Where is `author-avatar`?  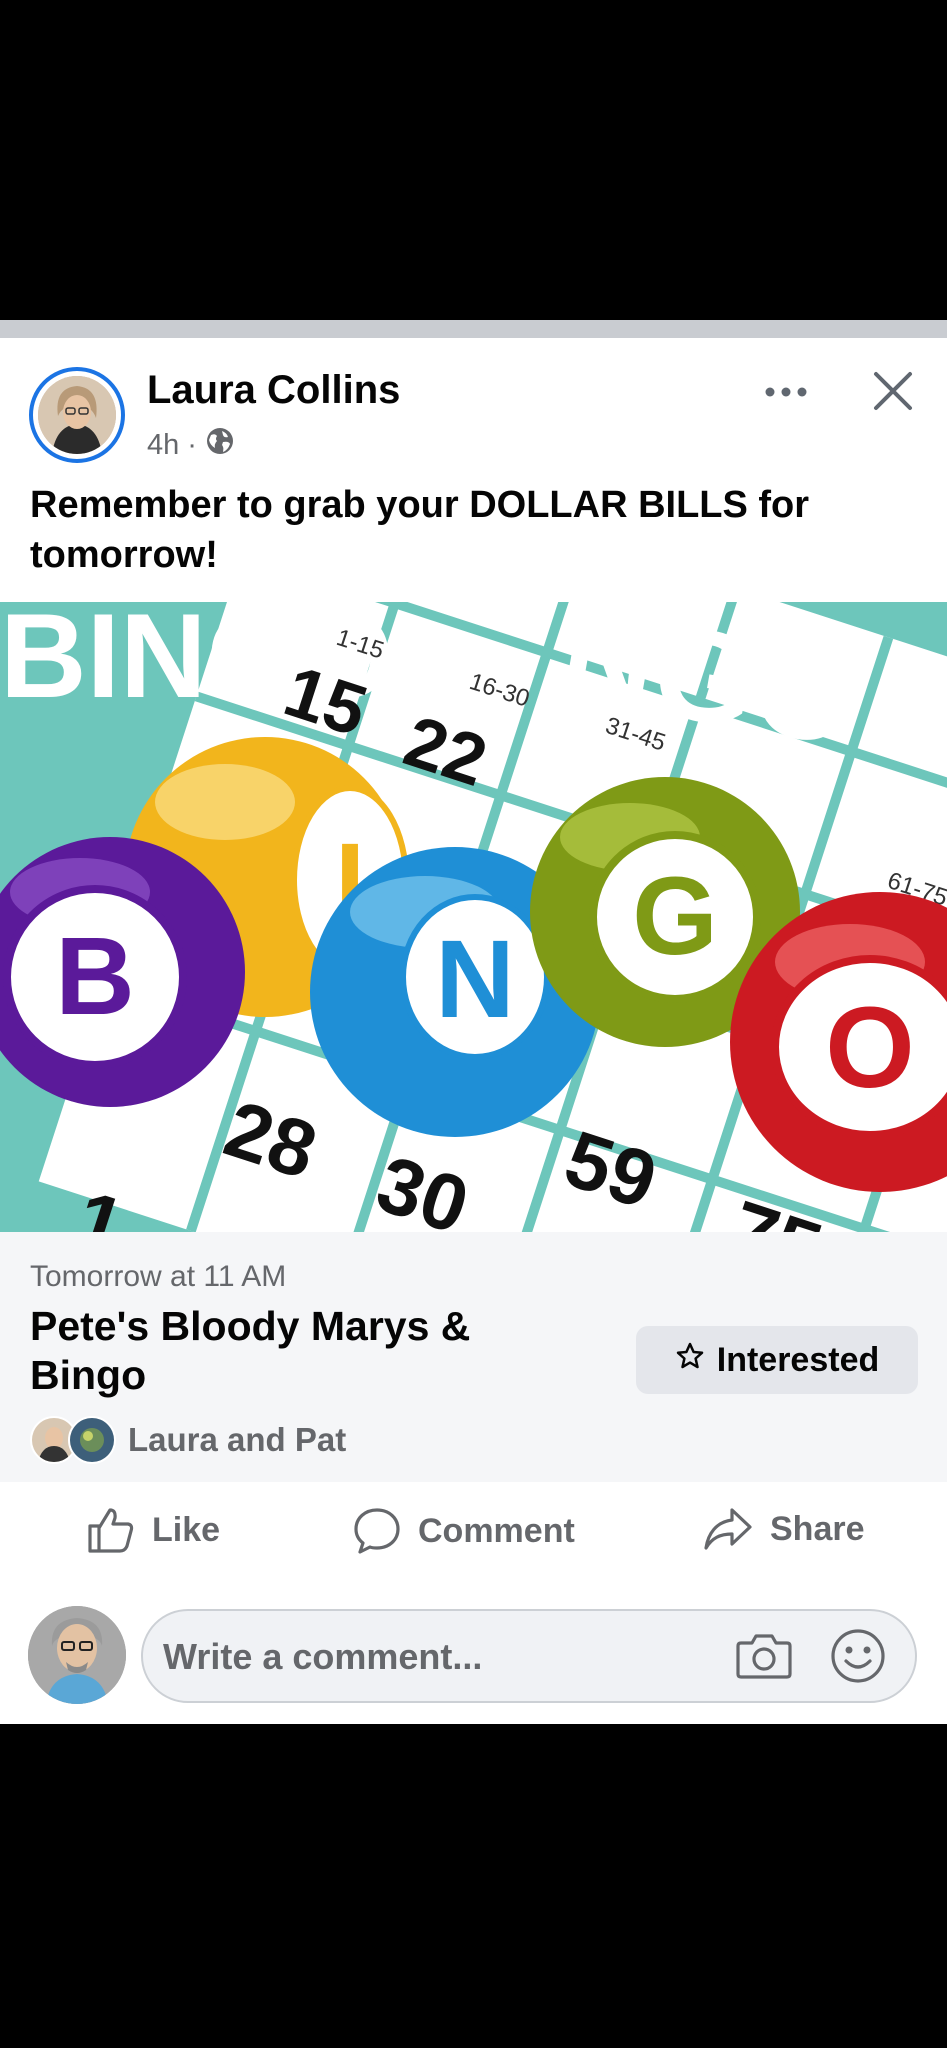
author-avatar is located at coordinates (77, 415).